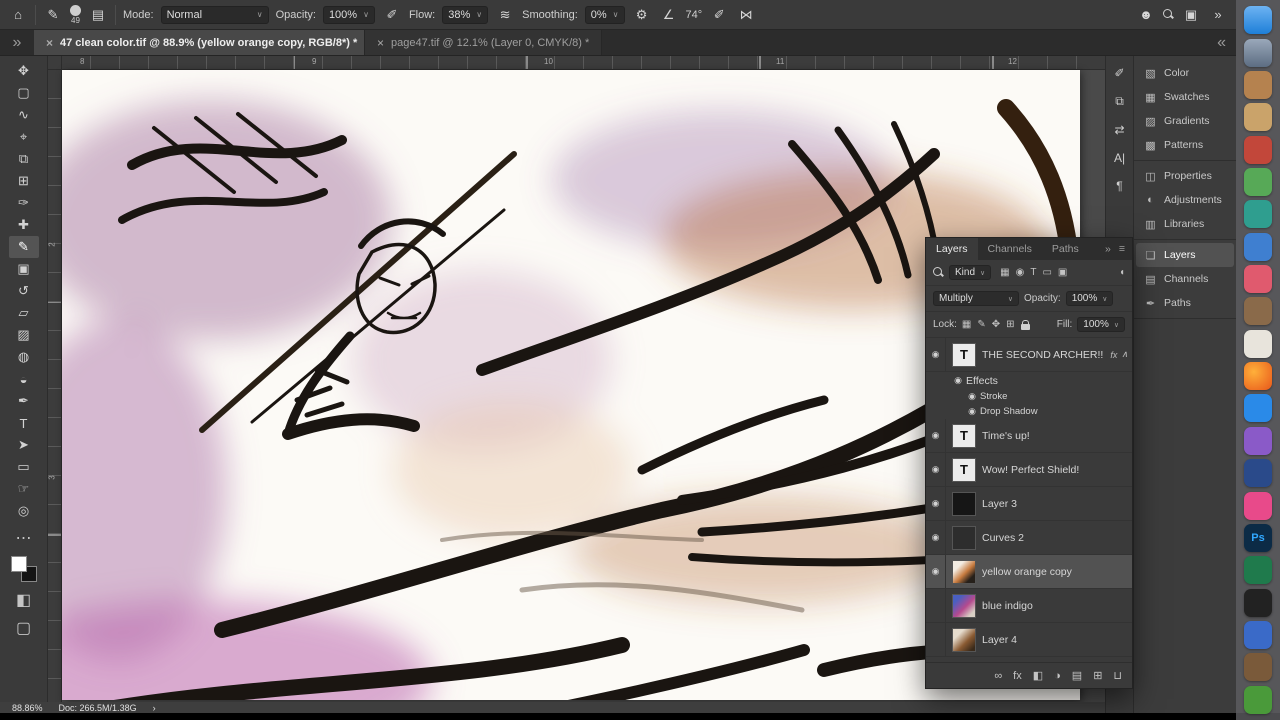 The image size is (1280, 720). Describe the element at coordinates (1258, 214) in the screenshot. I see `dock-app-teal` at that location.